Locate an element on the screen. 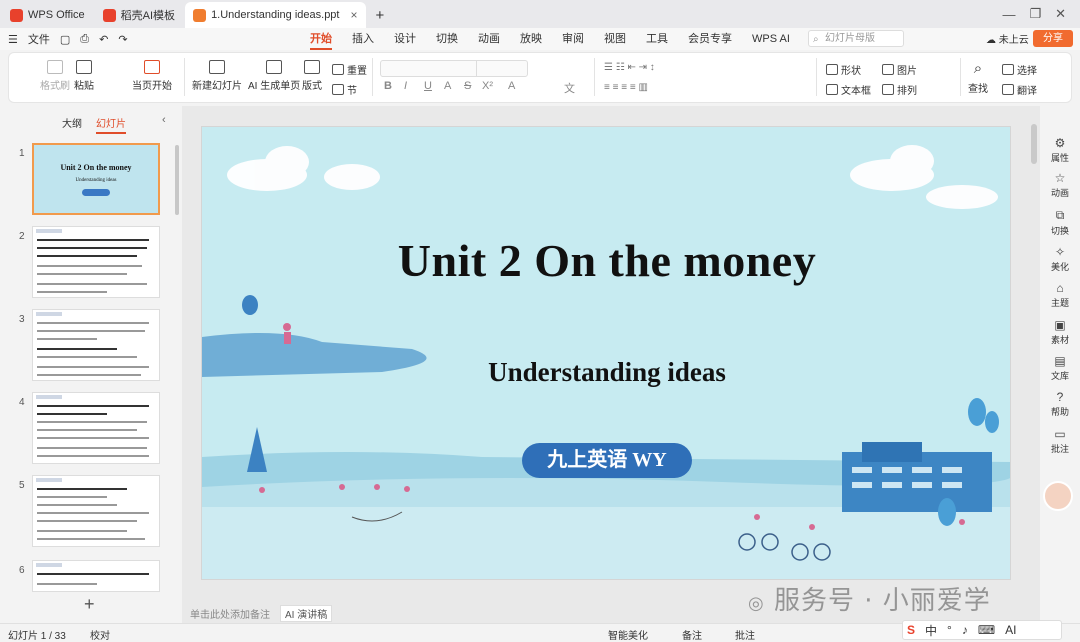 This screenshot has height=642, width=1080. tab-design: 设计 is located at coordinates (405, 39).